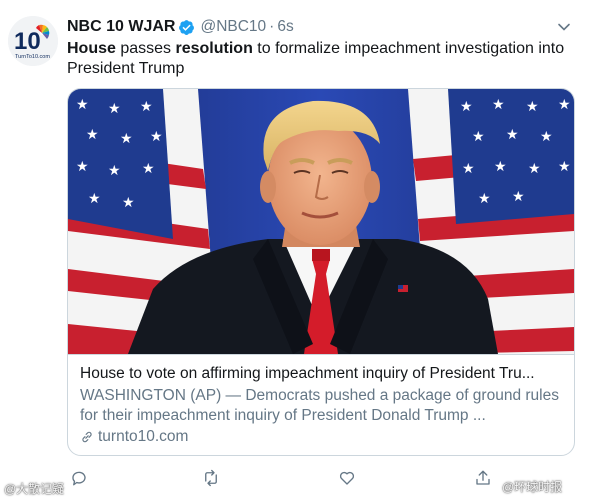 This screenshot has width=595, height=500. Describe the element at coordinates (347, 478) in the screenshot. I see `like-icon` at that location.